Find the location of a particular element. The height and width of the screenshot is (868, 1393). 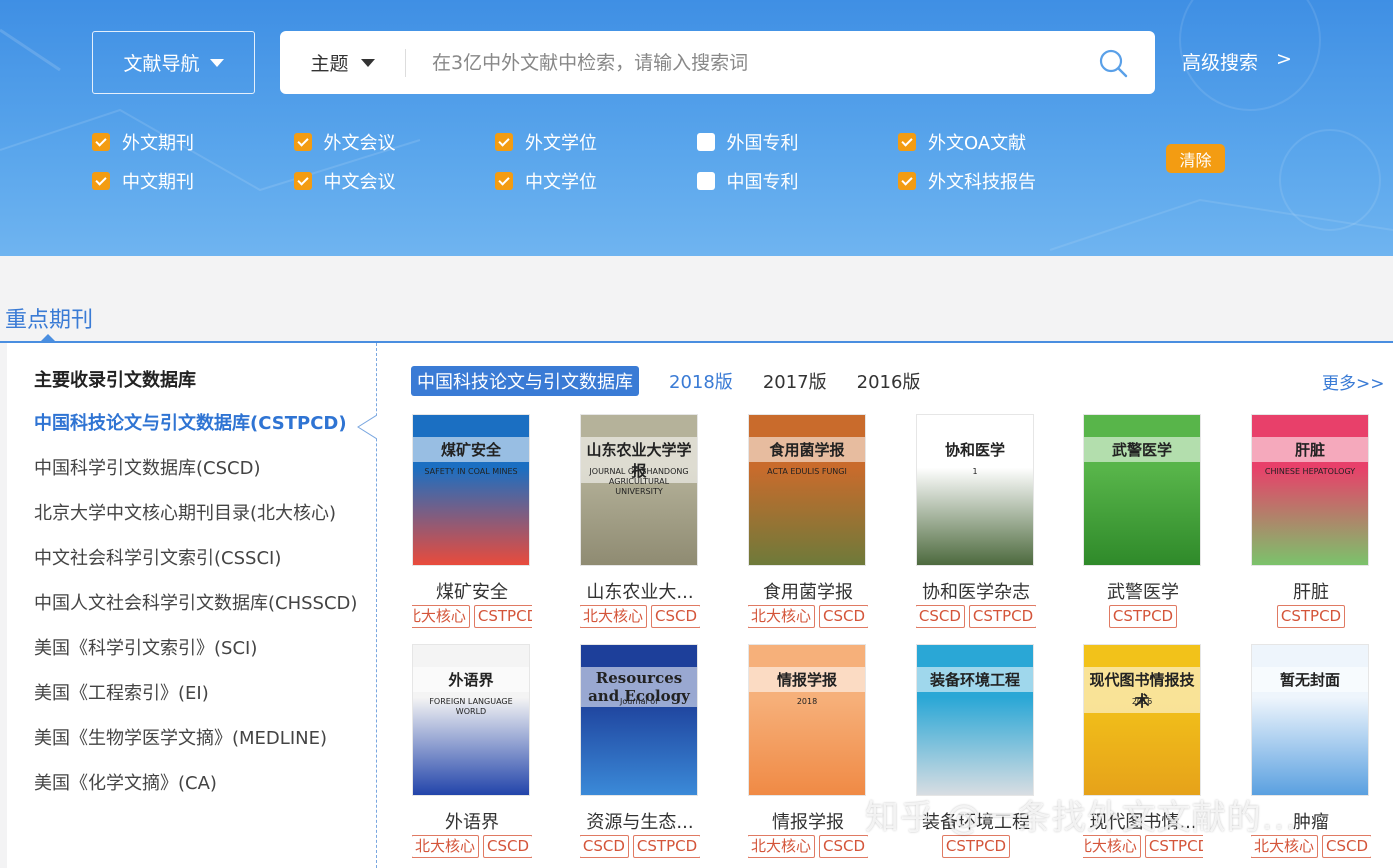

search-type-dropdown: 主题 is located at coordinates (342, 62).